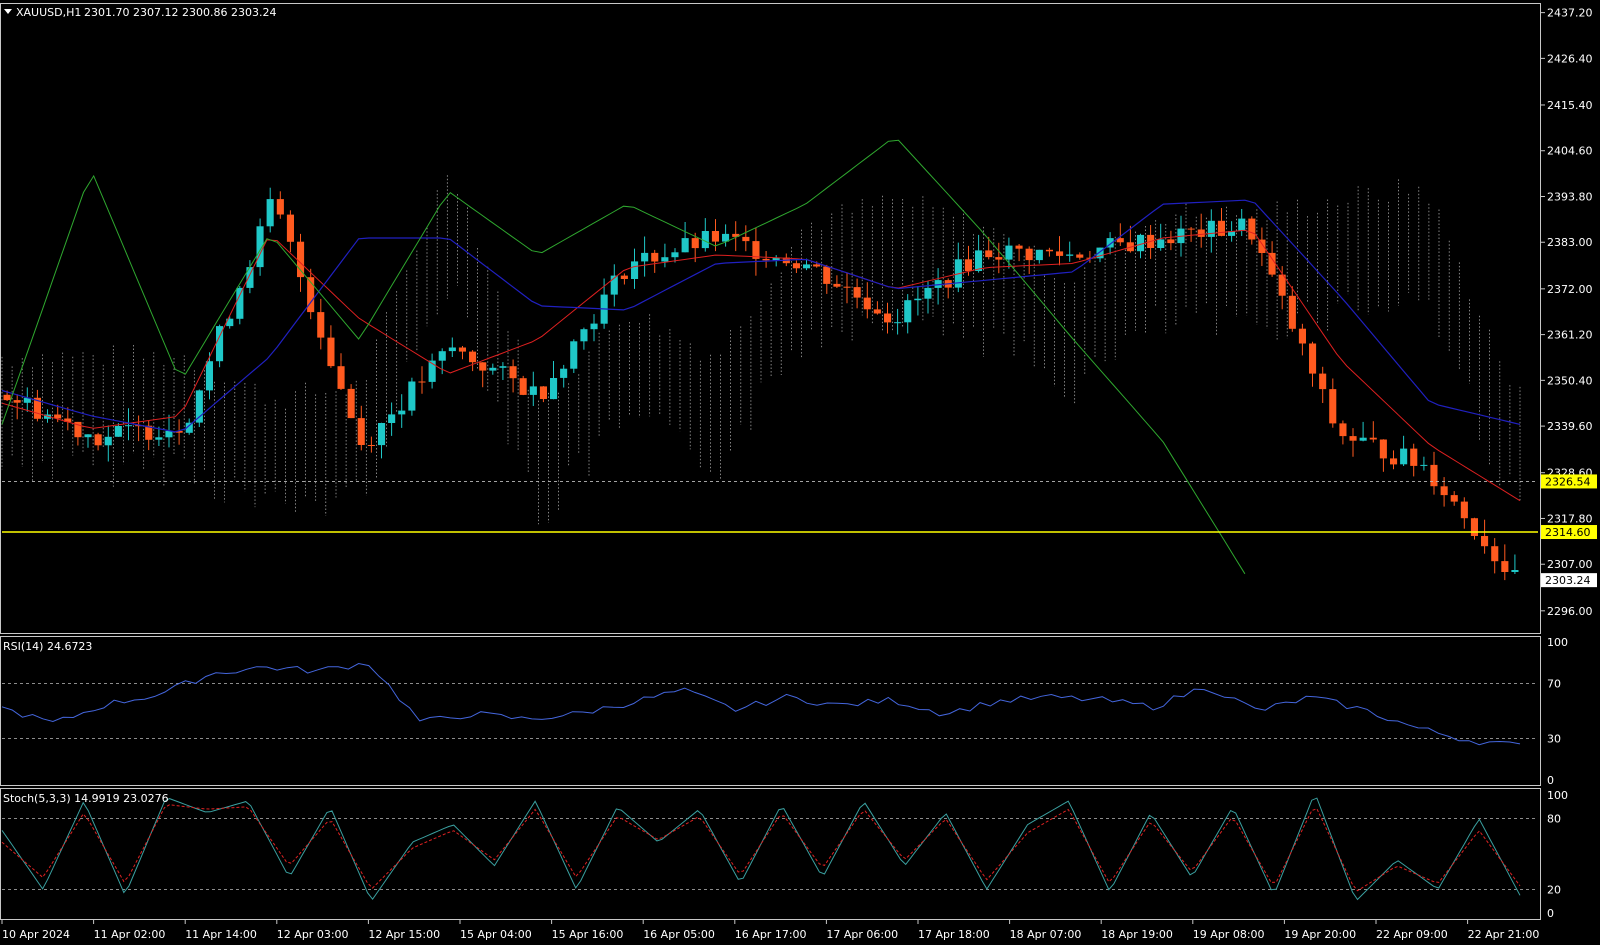 This screenshot has width=1600, height=945. I want to click on ohlc-readout: 2301.70 2307.12 2300.86 2303.24, so click(180, 12).